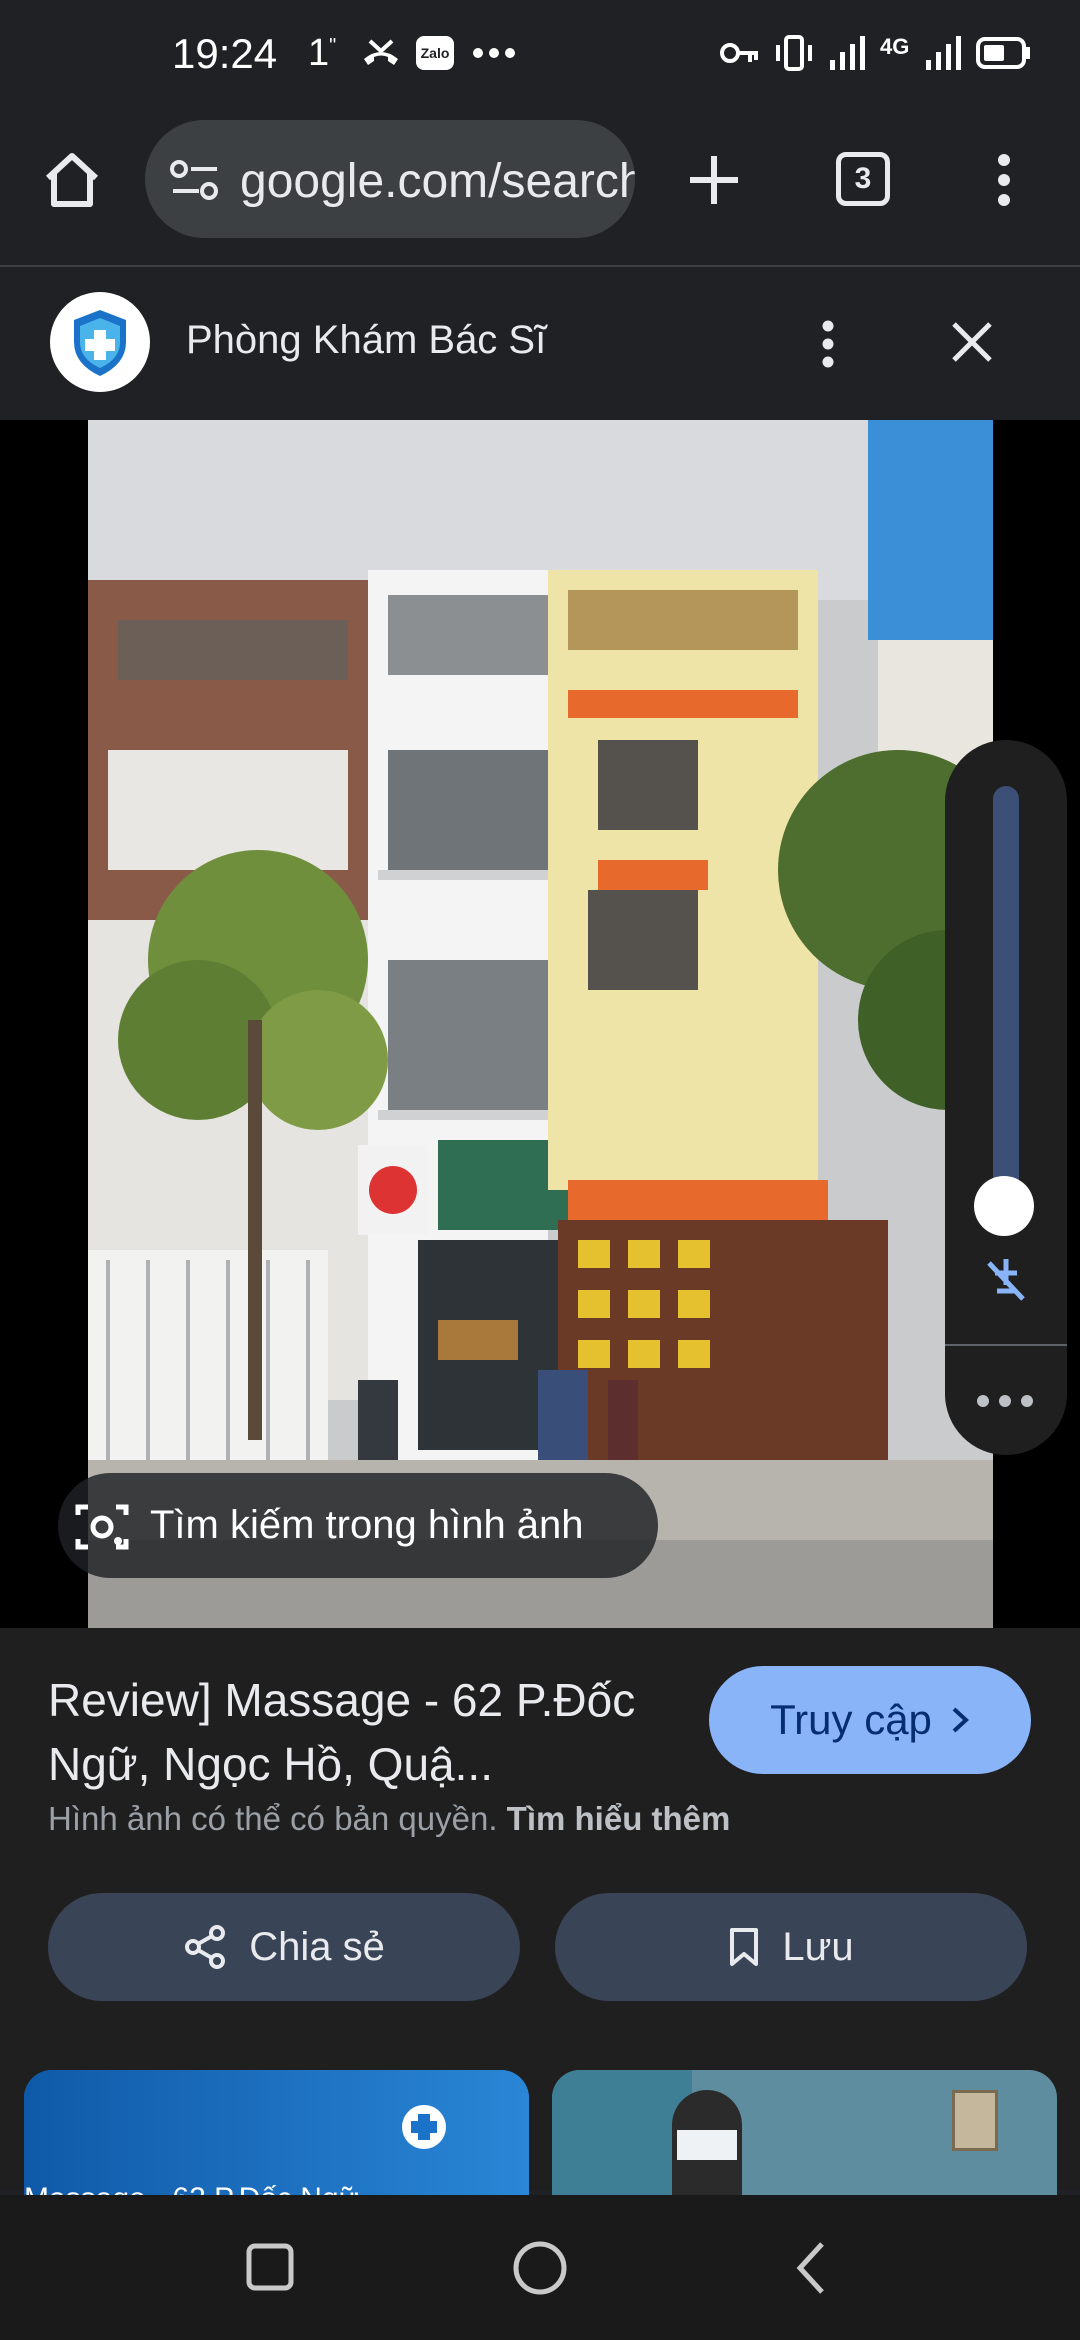 The height and width of the screenshot is (2340, 1080). What do you see at coordinates (270, 2269) in the screenshot?
I see `recents-icon` at bounding box center [270, 2269].